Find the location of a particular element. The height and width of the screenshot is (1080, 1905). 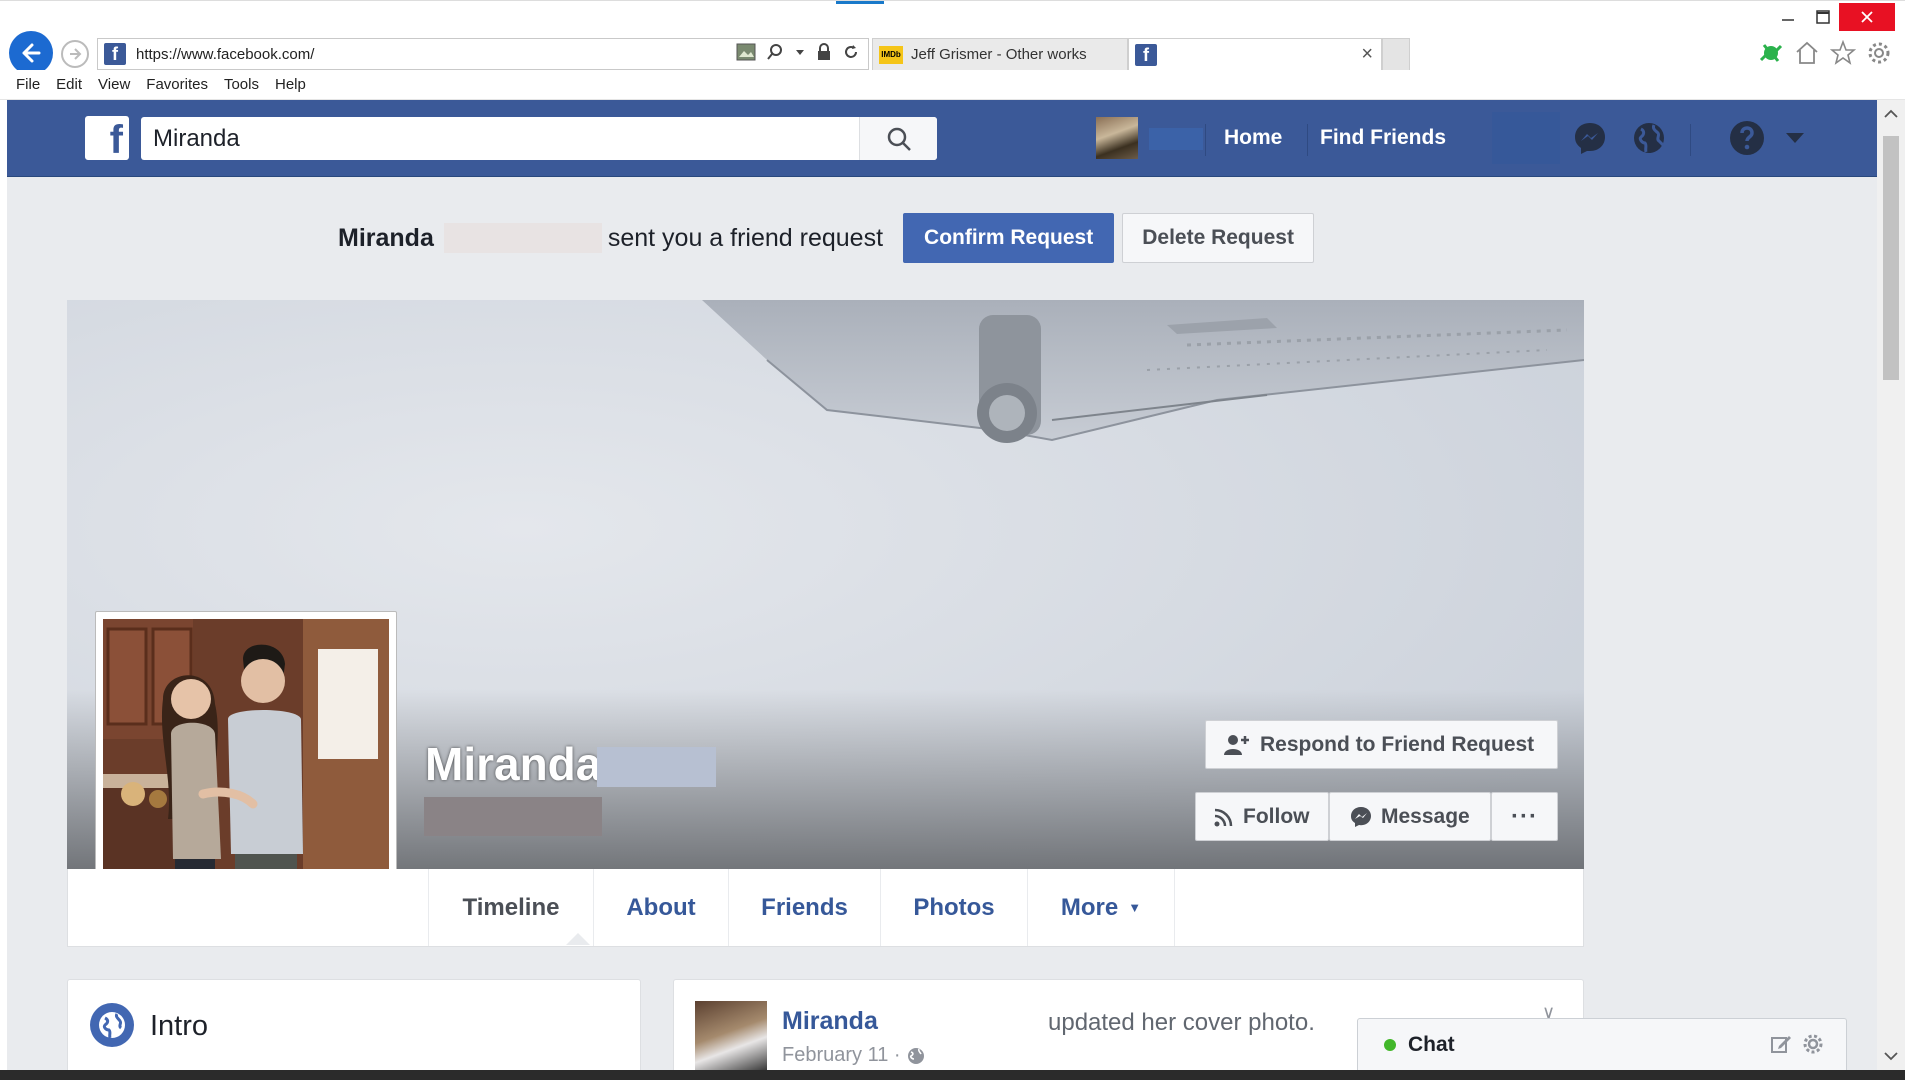

redacted-subtitle is located at coordinates (513, 816).